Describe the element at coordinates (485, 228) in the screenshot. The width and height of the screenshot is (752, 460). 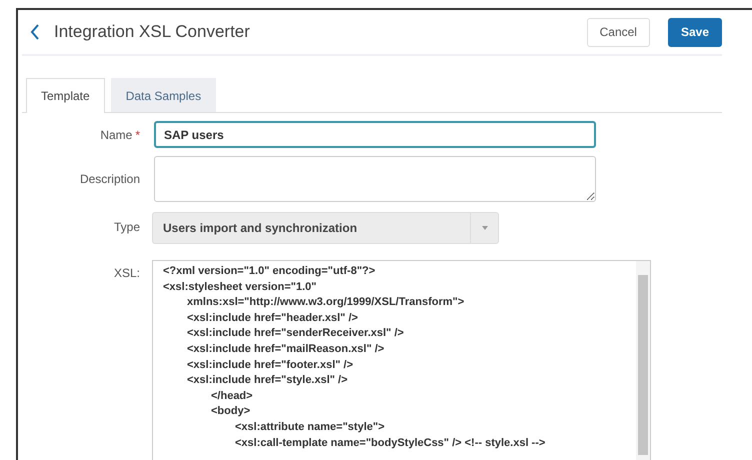
I see `caret-icon` at that location.